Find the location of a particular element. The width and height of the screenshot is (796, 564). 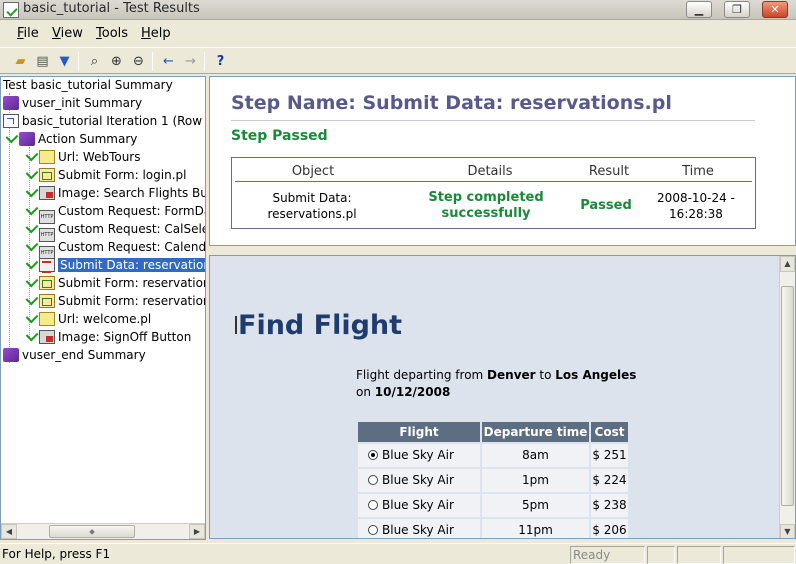

tree-horizontal-scrollbar: ◀ ⬥ ▶ is located at coordinates (103, 531).